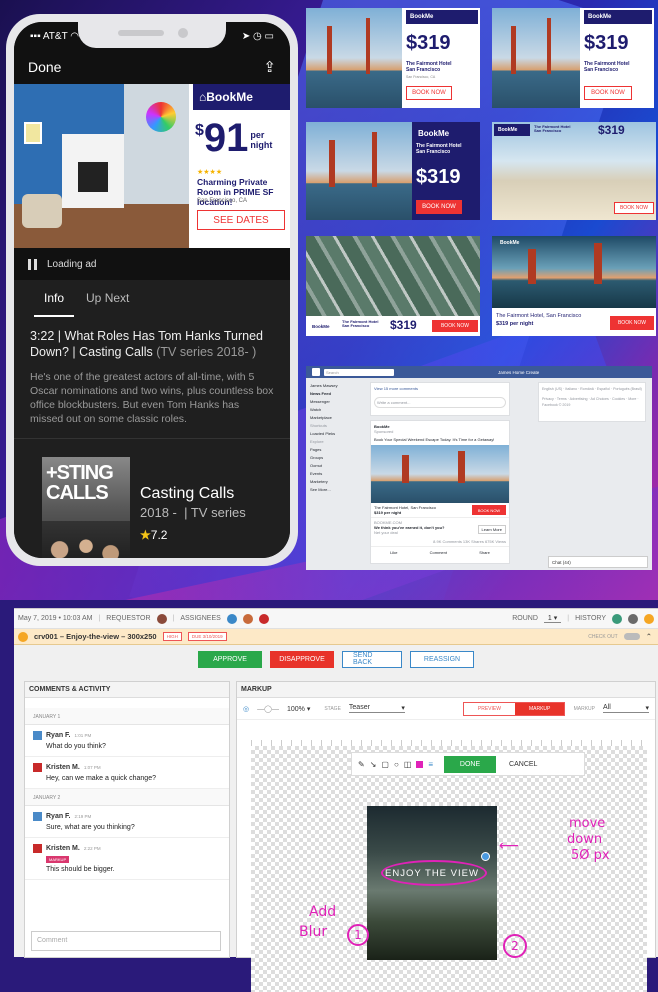 The width and height of the screenshot is (658, 992). What do you see at coordinates (598, 562) in the screenshot?
I see `chat-bar: Chat (44)` at bounding box center [598, 562].